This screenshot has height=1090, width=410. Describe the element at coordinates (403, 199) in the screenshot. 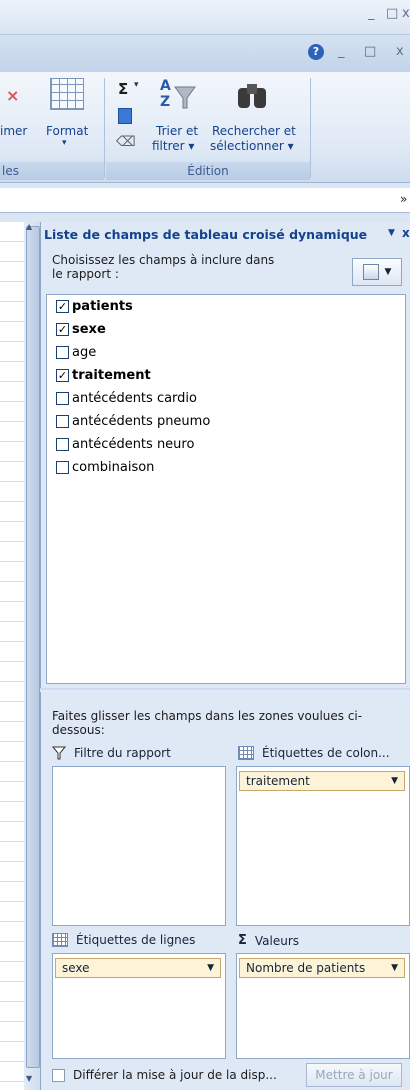

I see `expand-formula-icon: »` at that location.